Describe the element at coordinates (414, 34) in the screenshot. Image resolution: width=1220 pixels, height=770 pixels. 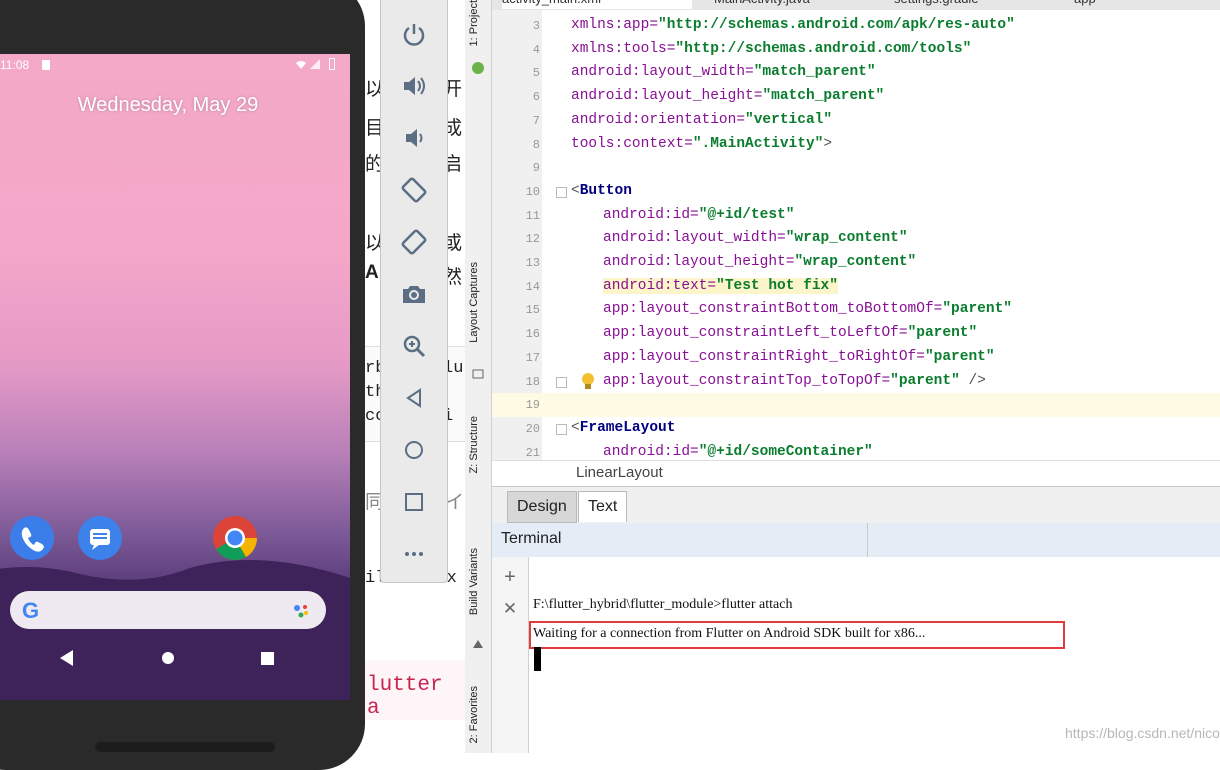
I see `power-icon` at that location.